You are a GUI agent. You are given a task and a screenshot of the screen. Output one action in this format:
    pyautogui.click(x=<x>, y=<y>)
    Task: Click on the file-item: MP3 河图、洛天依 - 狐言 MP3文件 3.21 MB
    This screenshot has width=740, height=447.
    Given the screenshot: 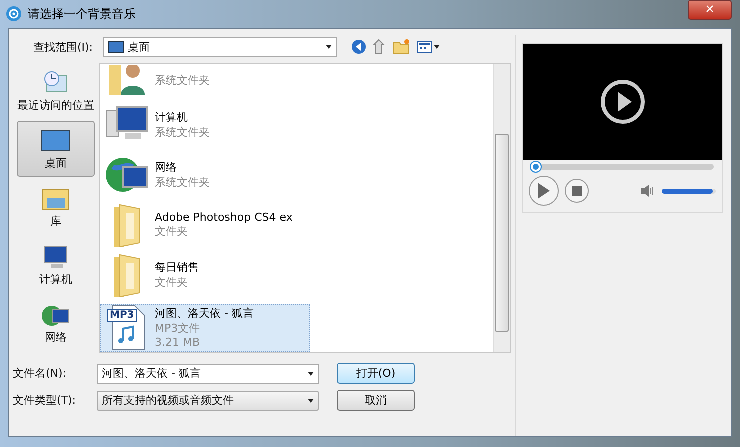 What is the action you would take?
    pyautogui.click(x=205, y=328)
    